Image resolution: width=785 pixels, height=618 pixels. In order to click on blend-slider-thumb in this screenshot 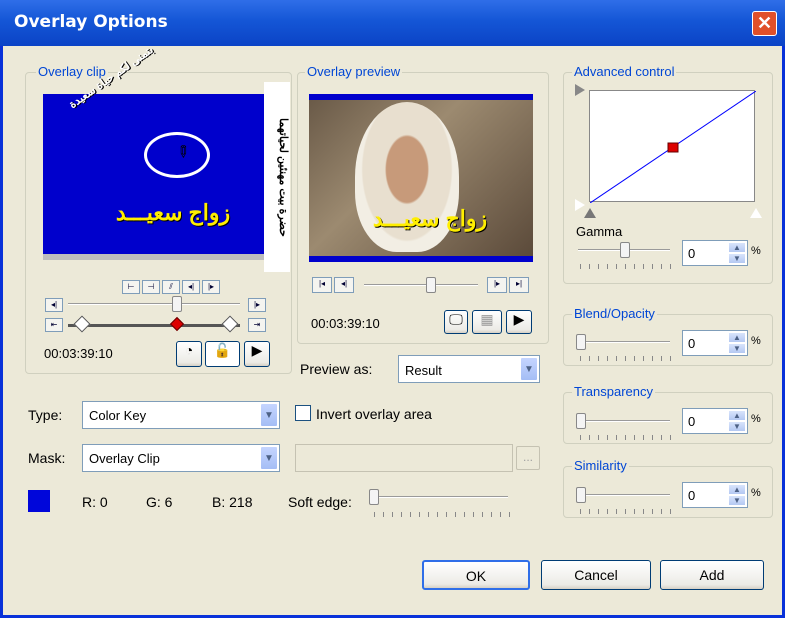, I will do `click(581, 342)`.